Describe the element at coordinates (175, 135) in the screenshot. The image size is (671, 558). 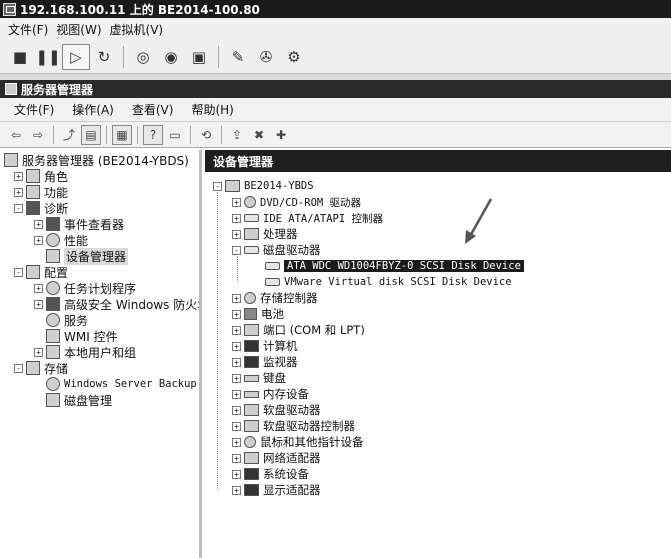
I see `show-hide-pane-icon: ▭` at that location.